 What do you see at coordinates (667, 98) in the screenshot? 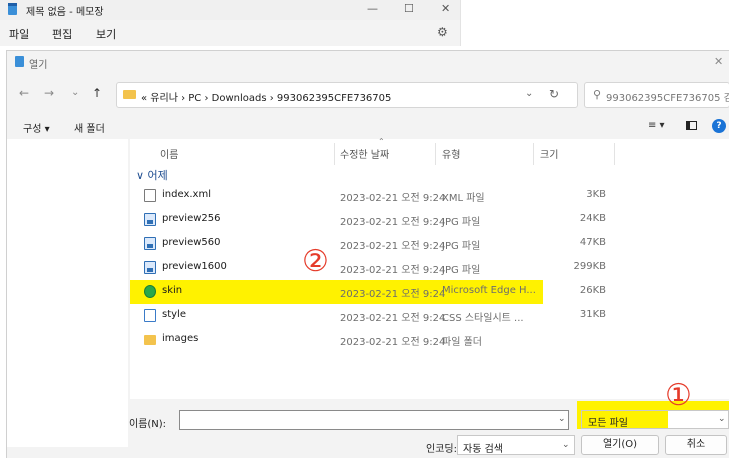
I see `search-placeholder: 993062395CFE736705 검색` at bounding box center [667, 98].